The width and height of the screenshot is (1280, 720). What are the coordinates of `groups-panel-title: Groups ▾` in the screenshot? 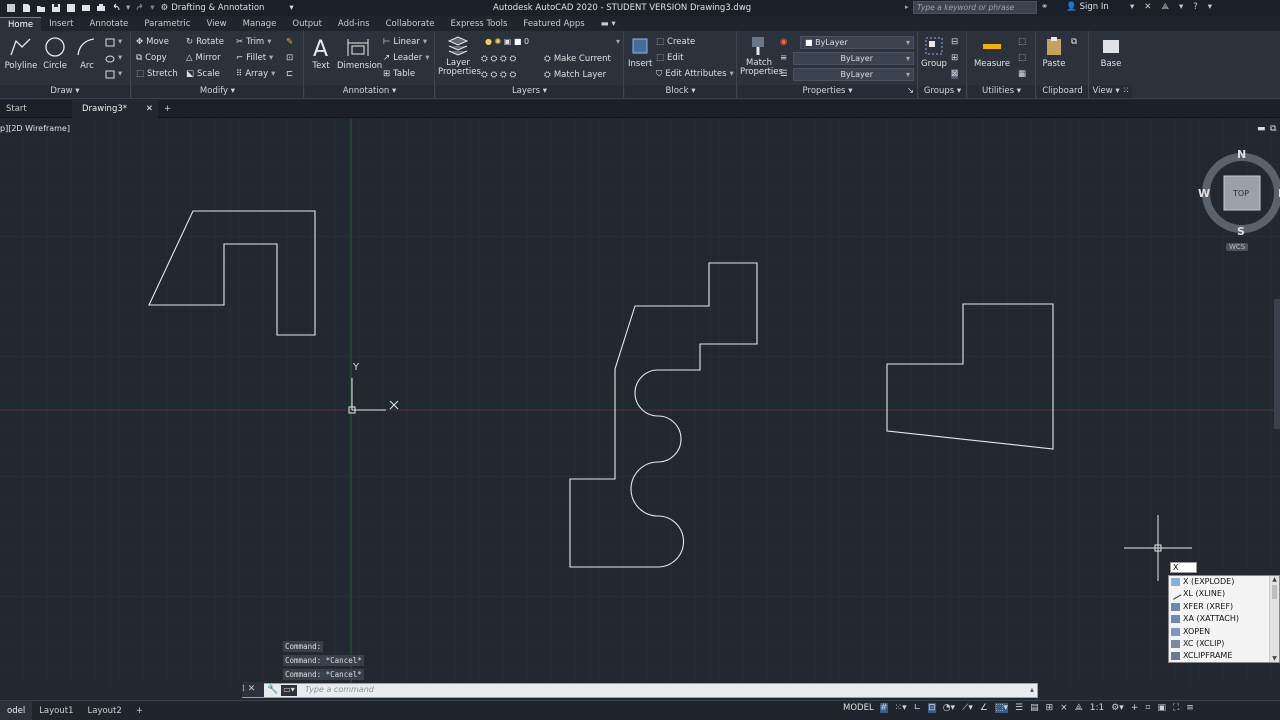 It's located at (942, 91).